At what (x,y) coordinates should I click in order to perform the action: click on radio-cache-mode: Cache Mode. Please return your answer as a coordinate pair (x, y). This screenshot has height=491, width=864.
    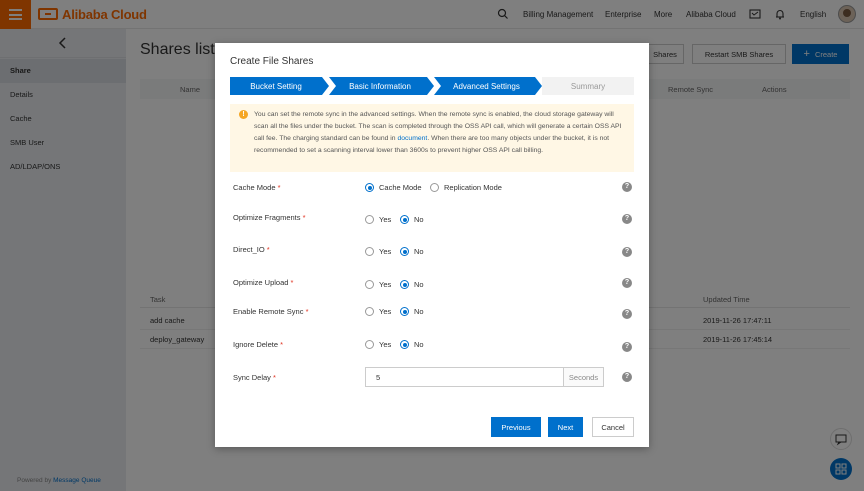
    Looking at the image, I should click on (393, 187).